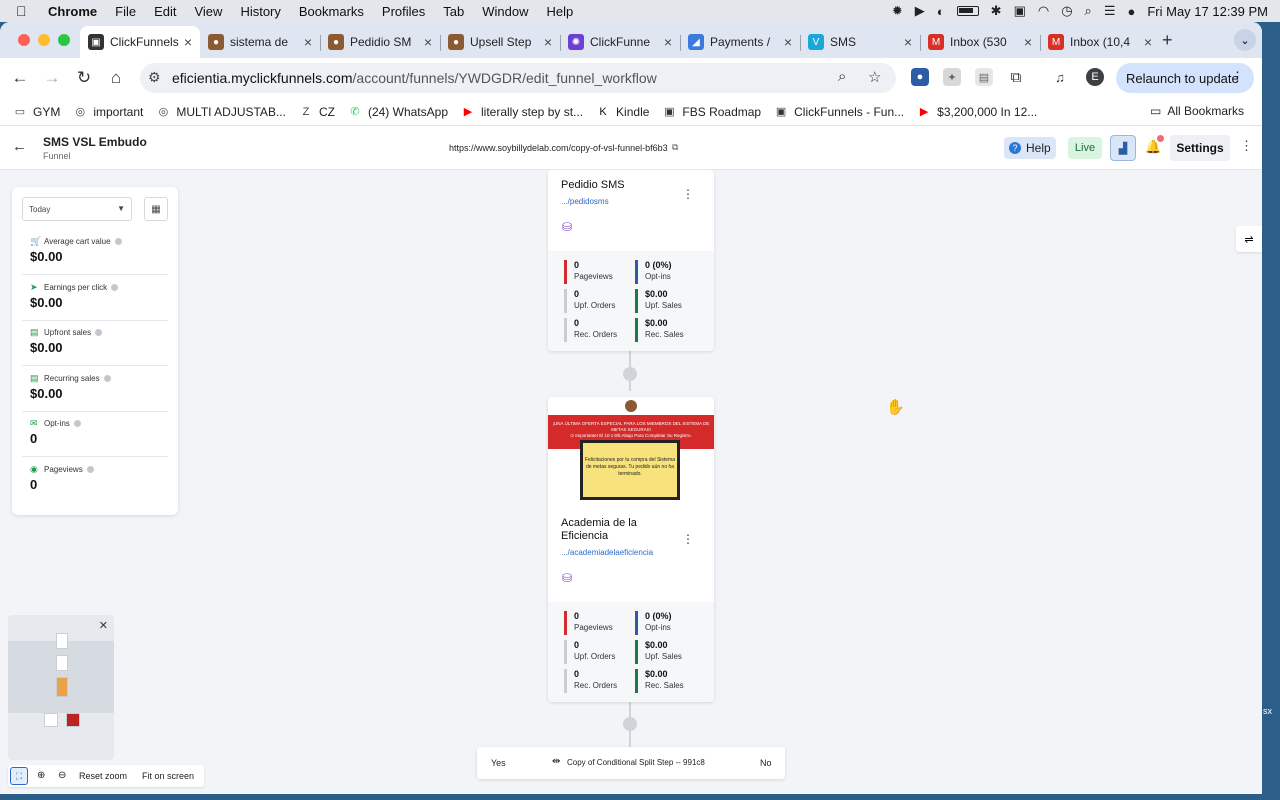  Describe the element at coordinates (1185, 78) in the screenshot. I see `relaunch-update-button: Relaunch to update ⋮` at that location.